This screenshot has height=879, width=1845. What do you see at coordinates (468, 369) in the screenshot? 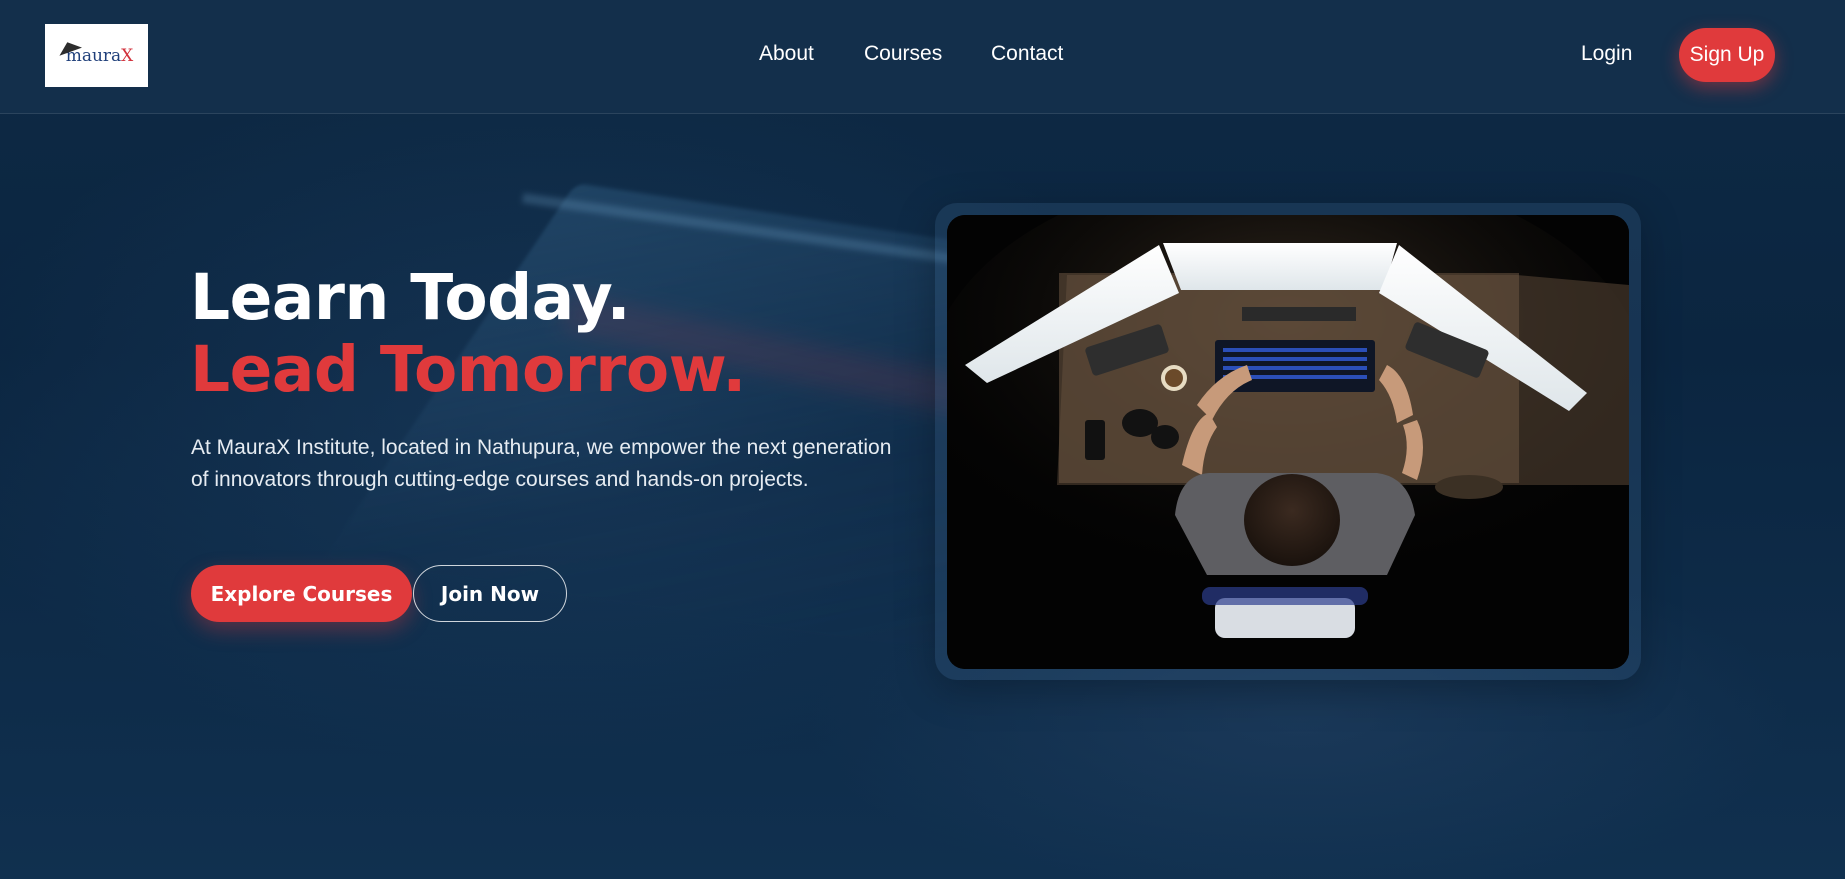
I see `hero-title-line-2: Lead Tomorrow.` at bounding box center [468, 369].